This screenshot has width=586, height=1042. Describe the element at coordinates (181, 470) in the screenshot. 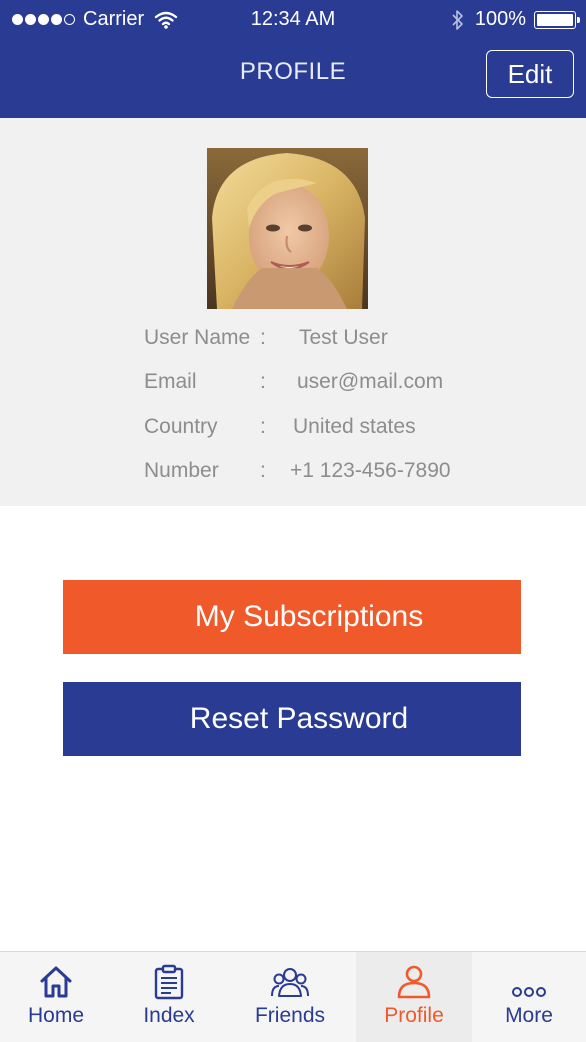

I see `info-label: Number` at that location.